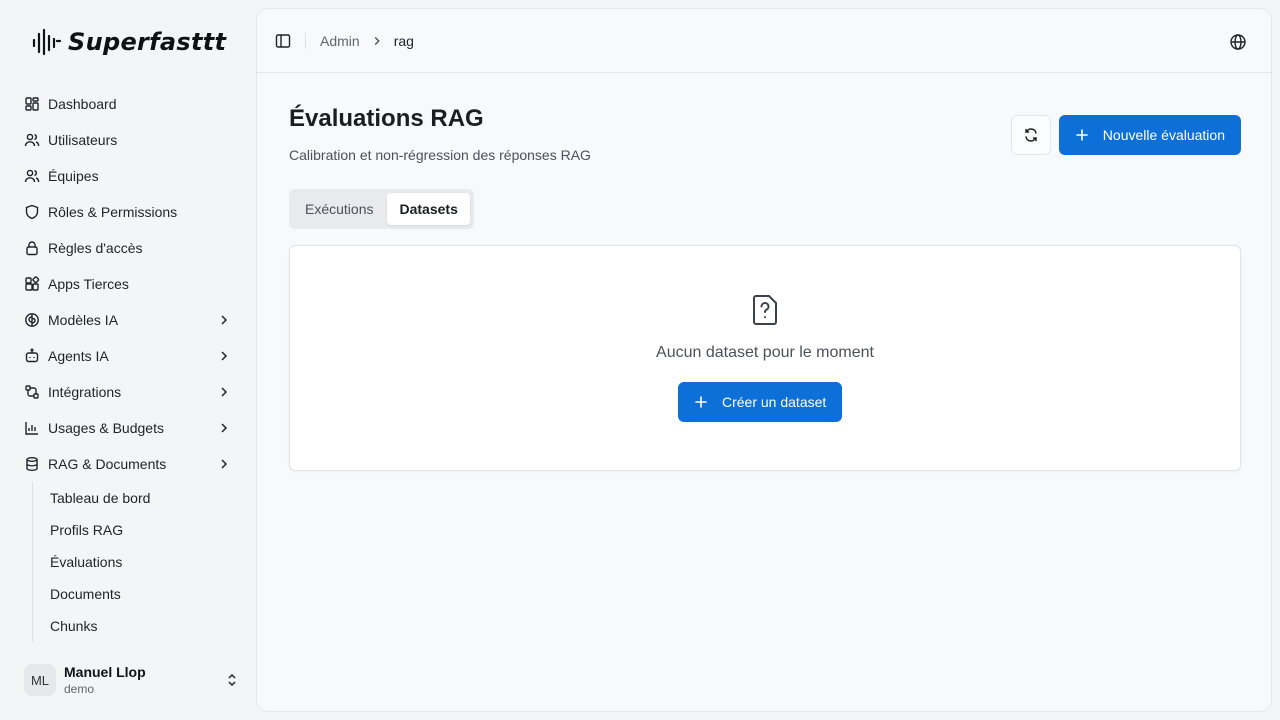  I want to click on sidebar-item-label: Utilisateurs, so click(83, 140).